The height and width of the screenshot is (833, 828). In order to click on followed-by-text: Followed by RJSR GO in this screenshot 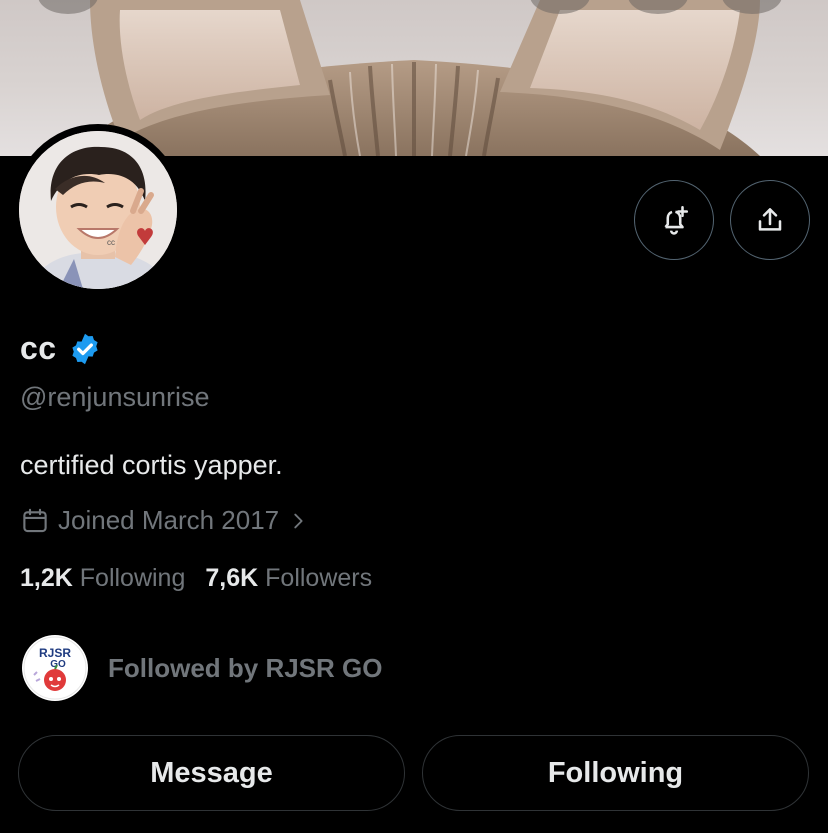, I will do `click(245, 667)`.